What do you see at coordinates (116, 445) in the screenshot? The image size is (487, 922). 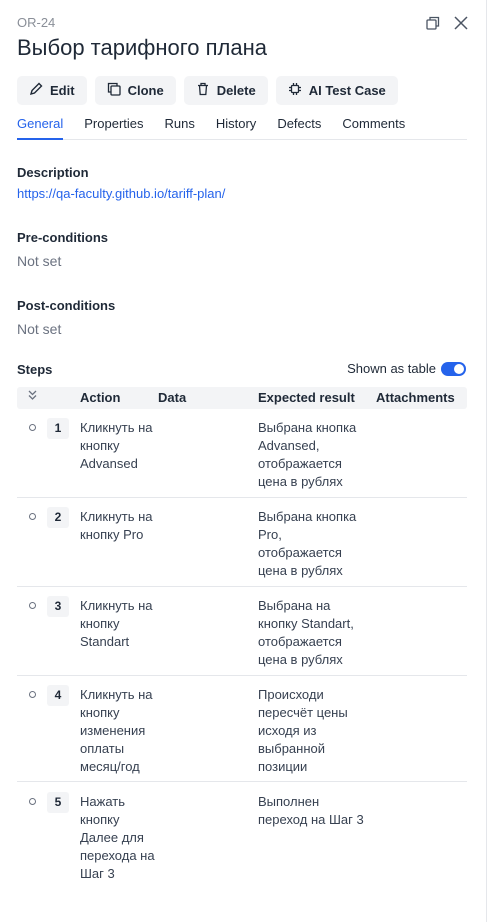 I see `step-action: Кликнуть на кнопку Advansed` at bounding box center [116, 445].